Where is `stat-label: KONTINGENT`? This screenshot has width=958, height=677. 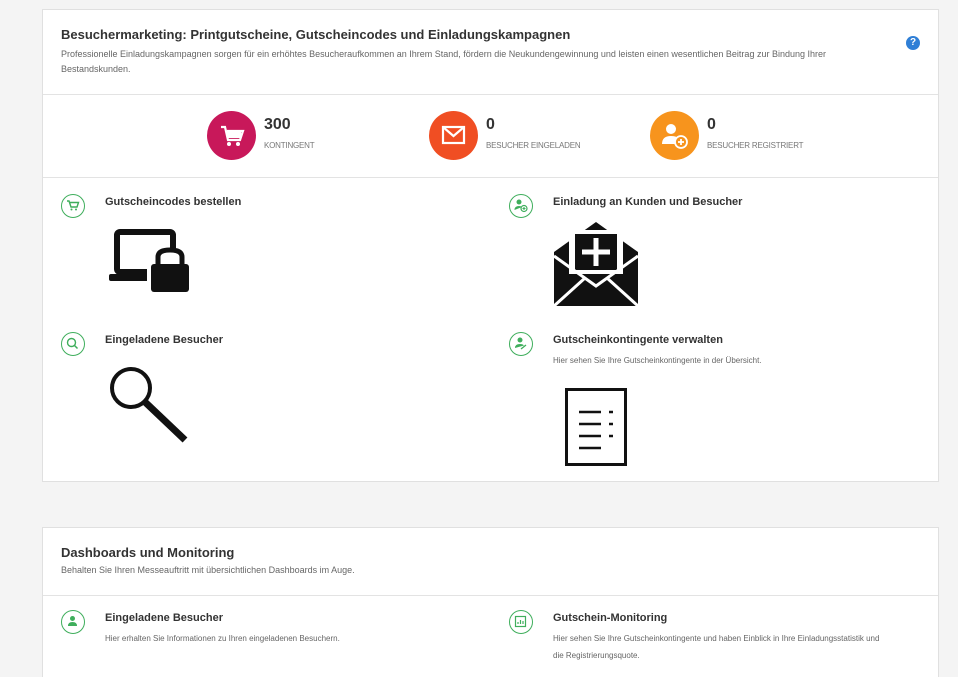 stat-label: KONTINGENT is located at coordinates (289, 145).